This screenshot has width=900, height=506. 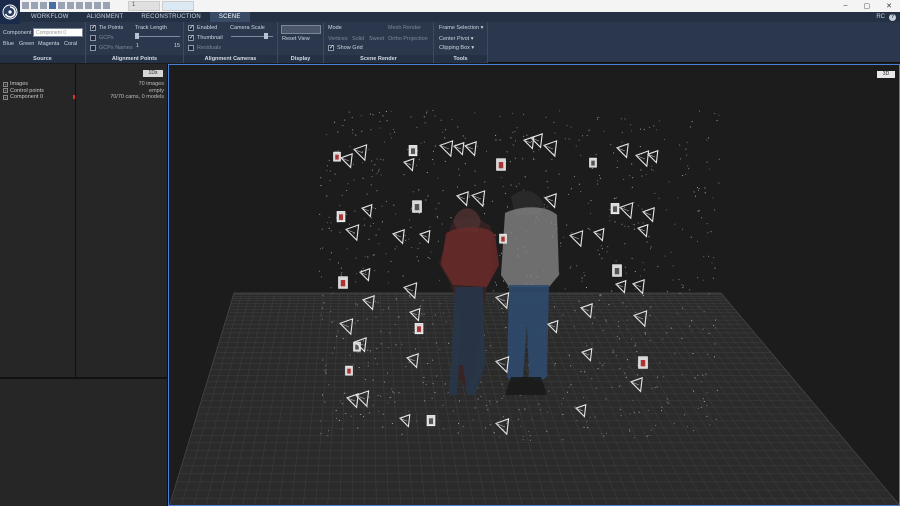 What do you see at coordinates (335, 28) in the screenshot?
I see `mode-label: Mode` at bounding box center [335, 28].